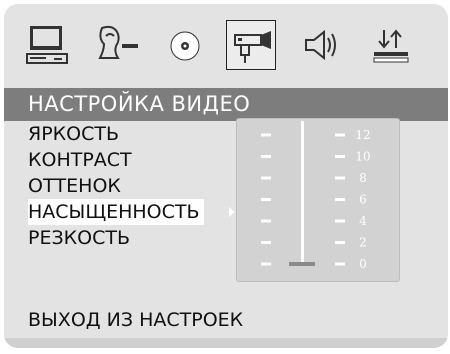 The height and width of the screenshot is (354, 450). I want to click on option-saturation: НАСЫЩЕННОСТЬ, so click(116, 212).